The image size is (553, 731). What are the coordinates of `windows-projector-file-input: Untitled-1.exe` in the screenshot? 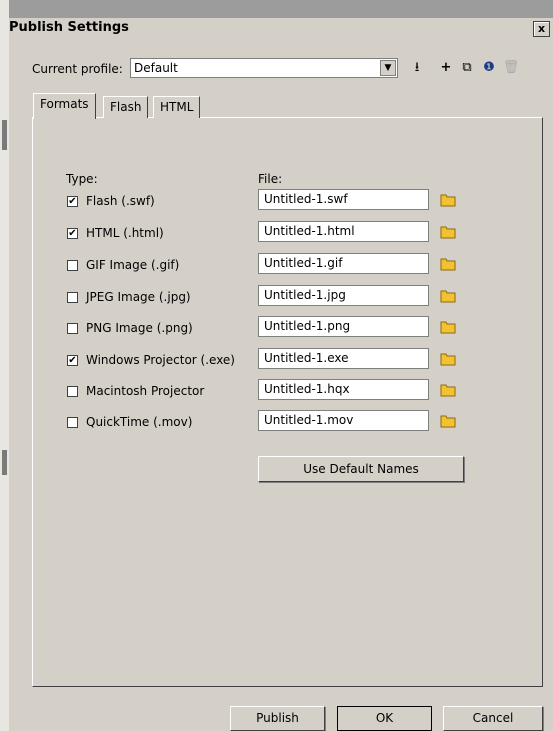 It's located at (343, 358).